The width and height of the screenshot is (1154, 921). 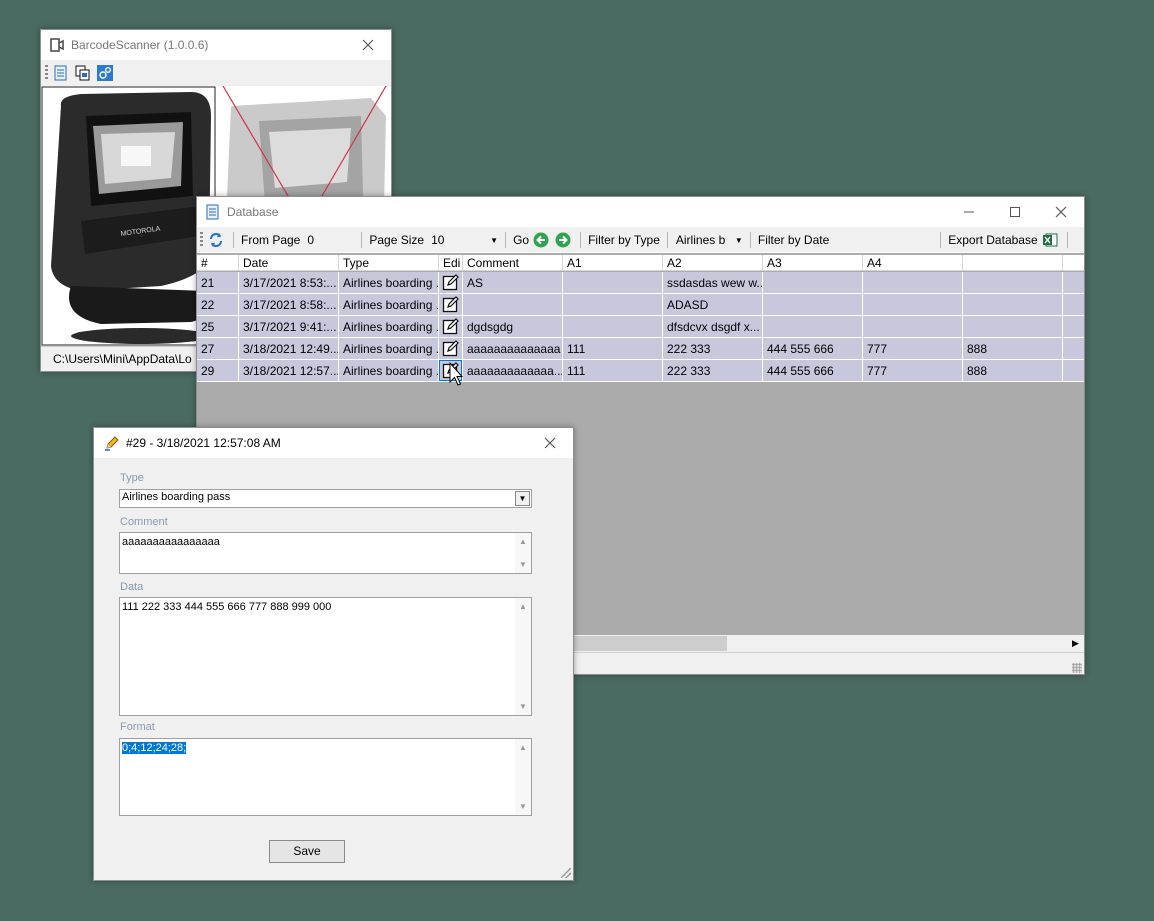 What do you see at coordinates (513, 283) in the screenshot?
I see `table-cell: AS` at bounding box center [513, 283].